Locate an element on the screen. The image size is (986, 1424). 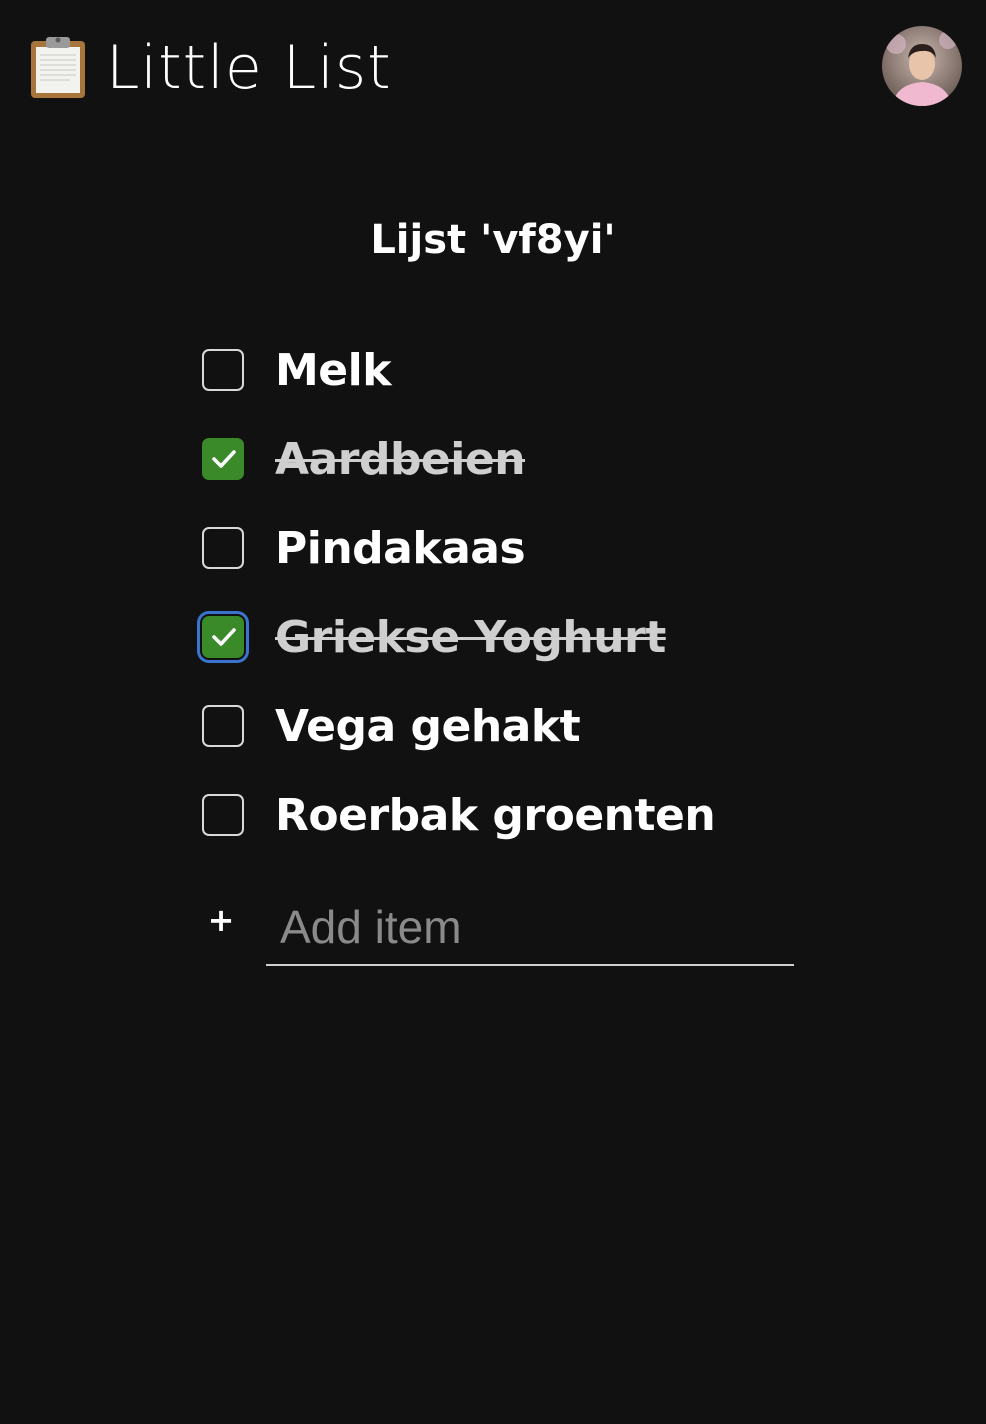
add-item-row: + is located at coordinates (495, 926).